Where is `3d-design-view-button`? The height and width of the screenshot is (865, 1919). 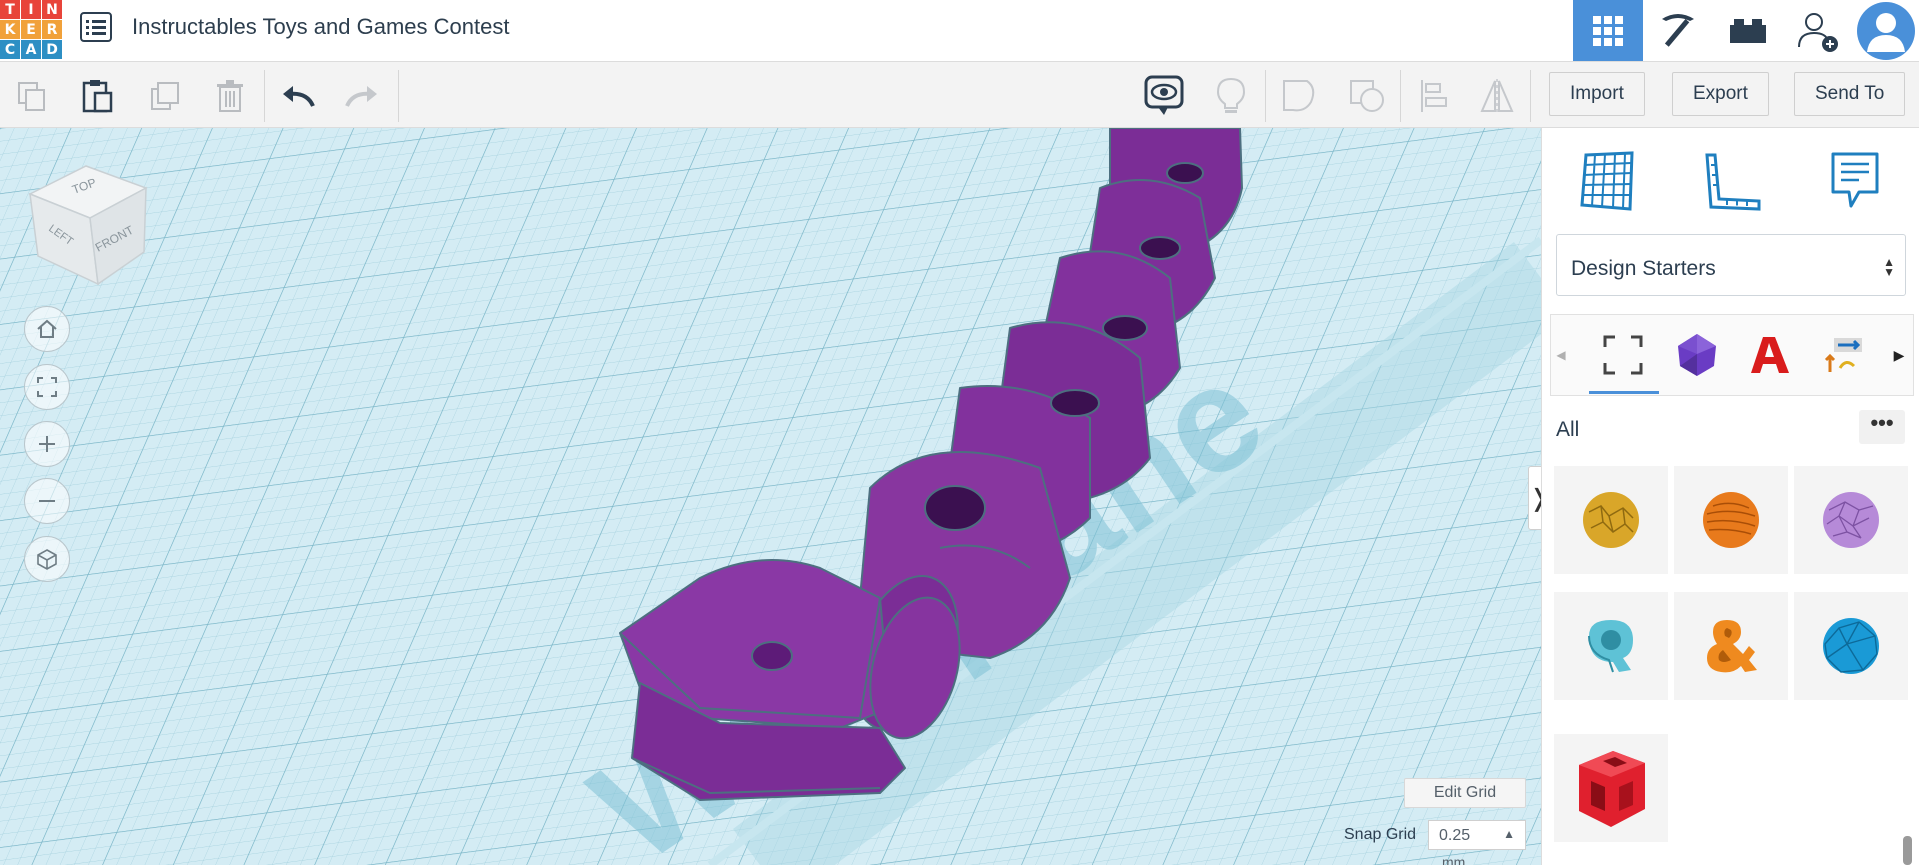 3d-design-view-button is located at coordinates (1608, 30).